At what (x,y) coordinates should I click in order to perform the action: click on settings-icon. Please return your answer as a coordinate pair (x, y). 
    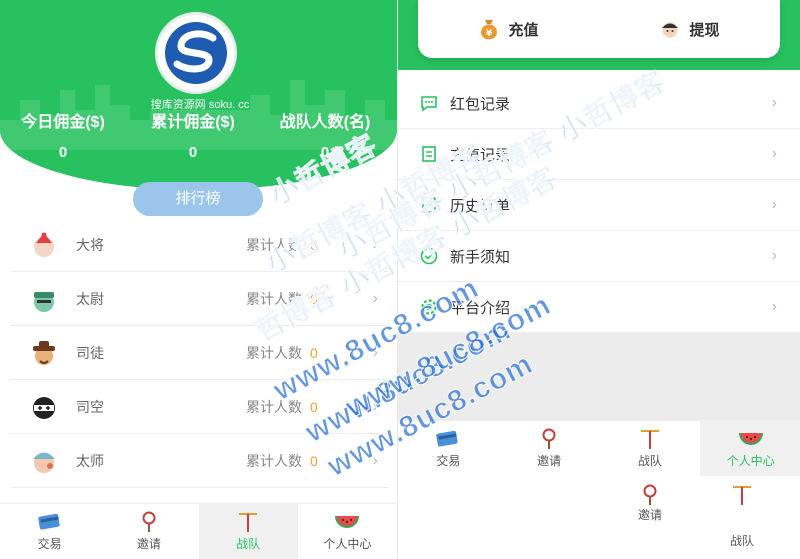
    Looking at the image, I should click on (429, 307).